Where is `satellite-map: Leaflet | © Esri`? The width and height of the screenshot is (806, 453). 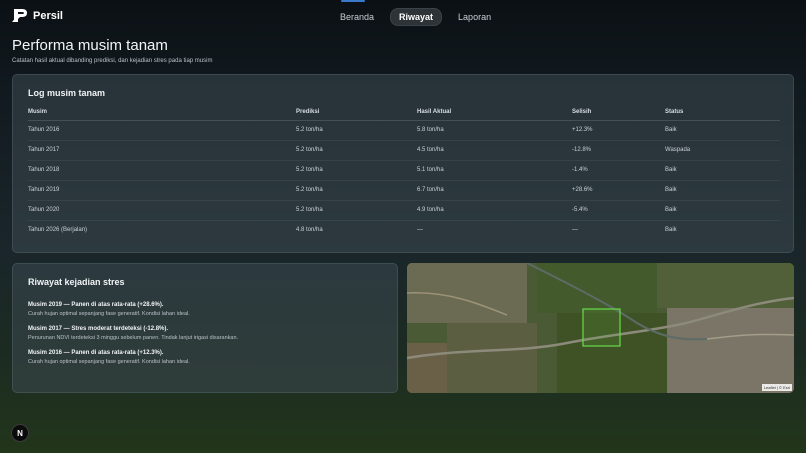 satellite-map: Leaflet | © Esri is located at coordinates (600, 328).